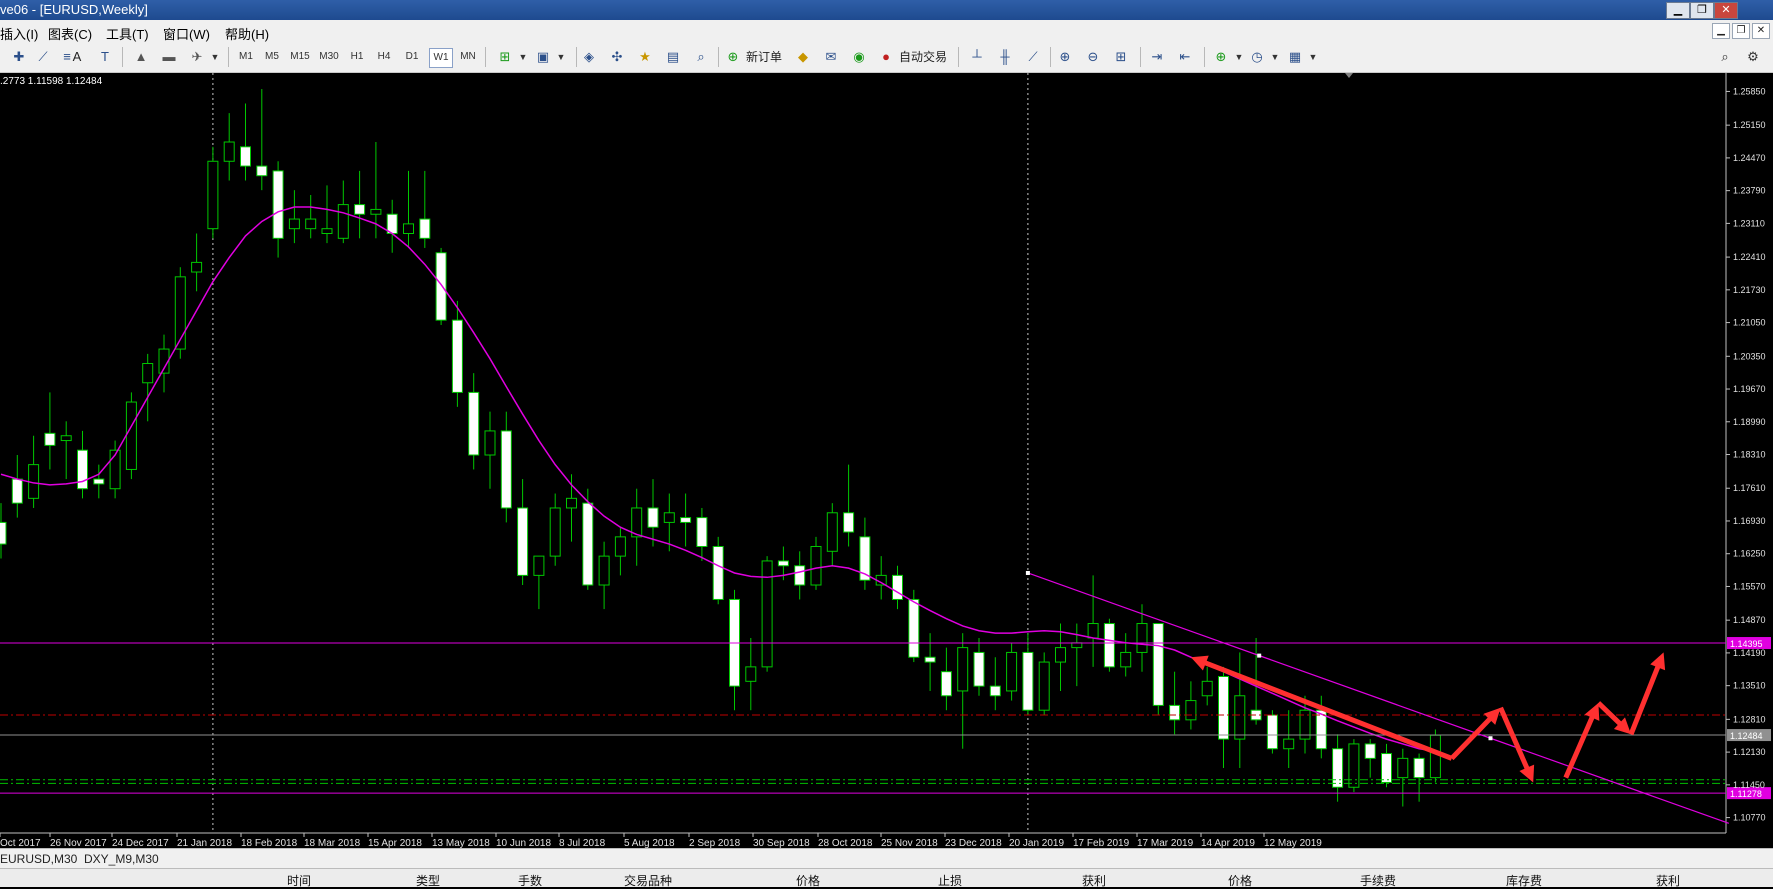 This screenshot has width=1773, height=889. I want to click on timeframe-h1: H1, so click(357, 57).